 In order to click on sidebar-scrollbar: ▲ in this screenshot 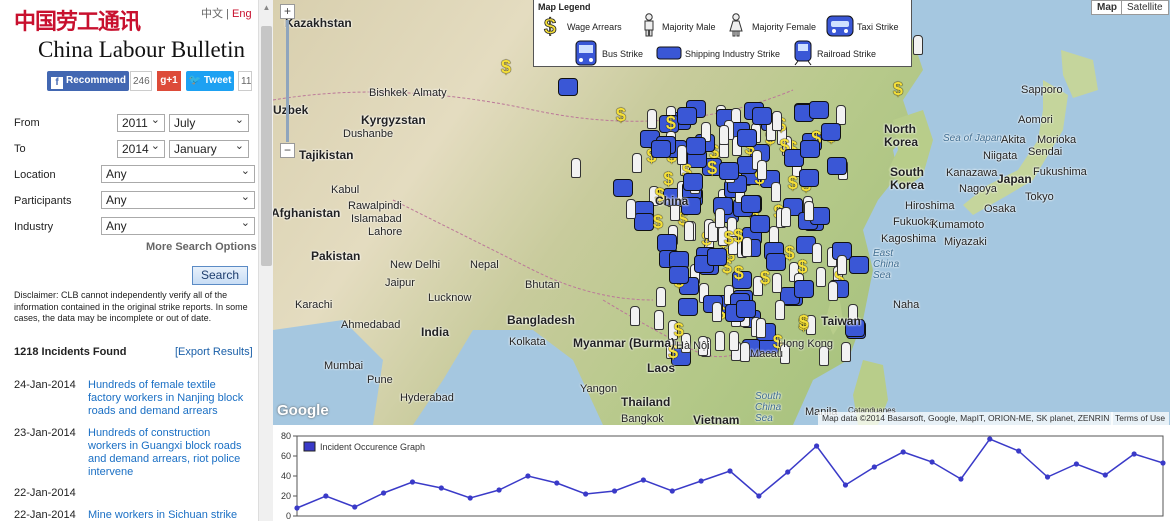, I will do `click(265, 260)`.